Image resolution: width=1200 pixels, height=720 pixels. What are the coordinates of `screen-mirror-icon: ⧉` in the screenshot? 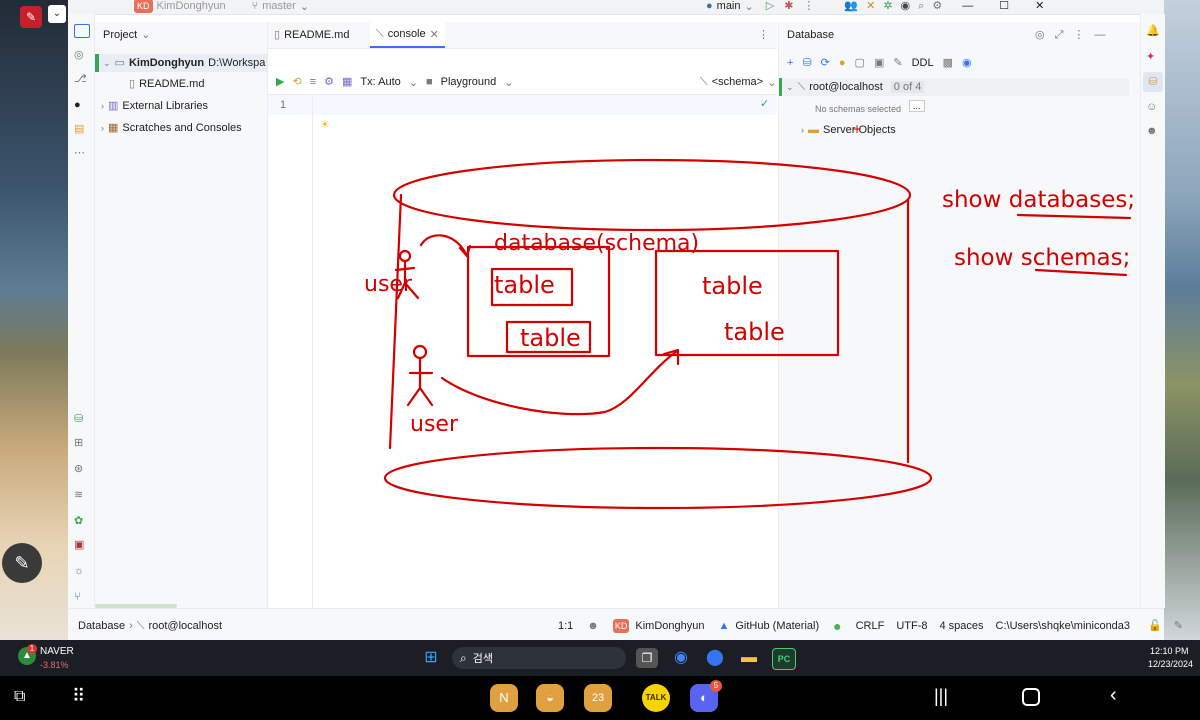 It's located at (19, 697).